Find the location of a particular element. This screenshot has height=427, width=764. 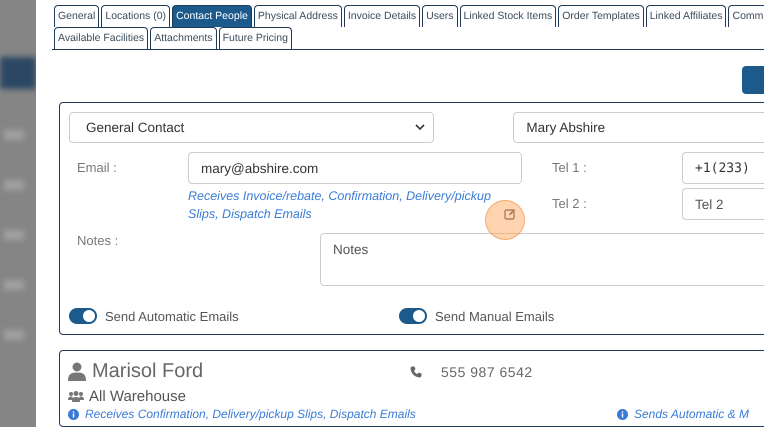

send-mode-link: Sends Automatic & M is located at coordinates (691, 414).